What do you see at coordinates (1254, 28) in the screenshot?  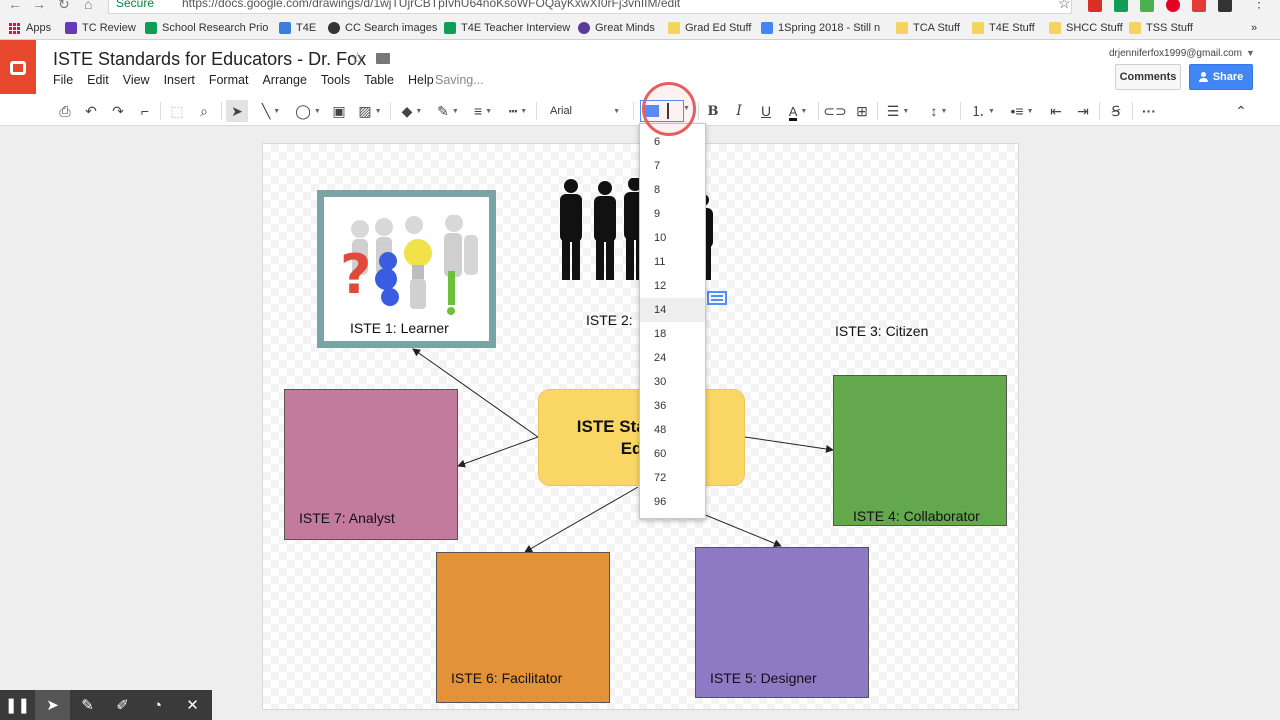 I see `more-bookmarks-button: »` at bounding box center [1254, 28].